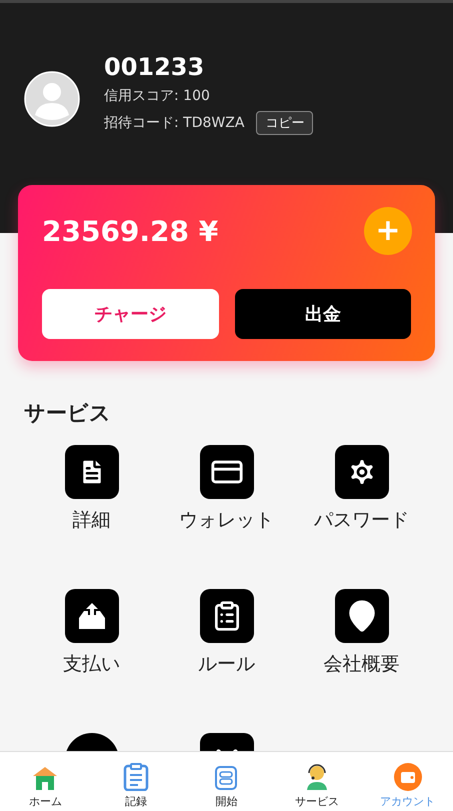 The width and height of the screenshot is (453, 811). What do you see at coordinates (408, 777) in the screenshot?
I see `wallet-icon` at bounding box center [408, 777].